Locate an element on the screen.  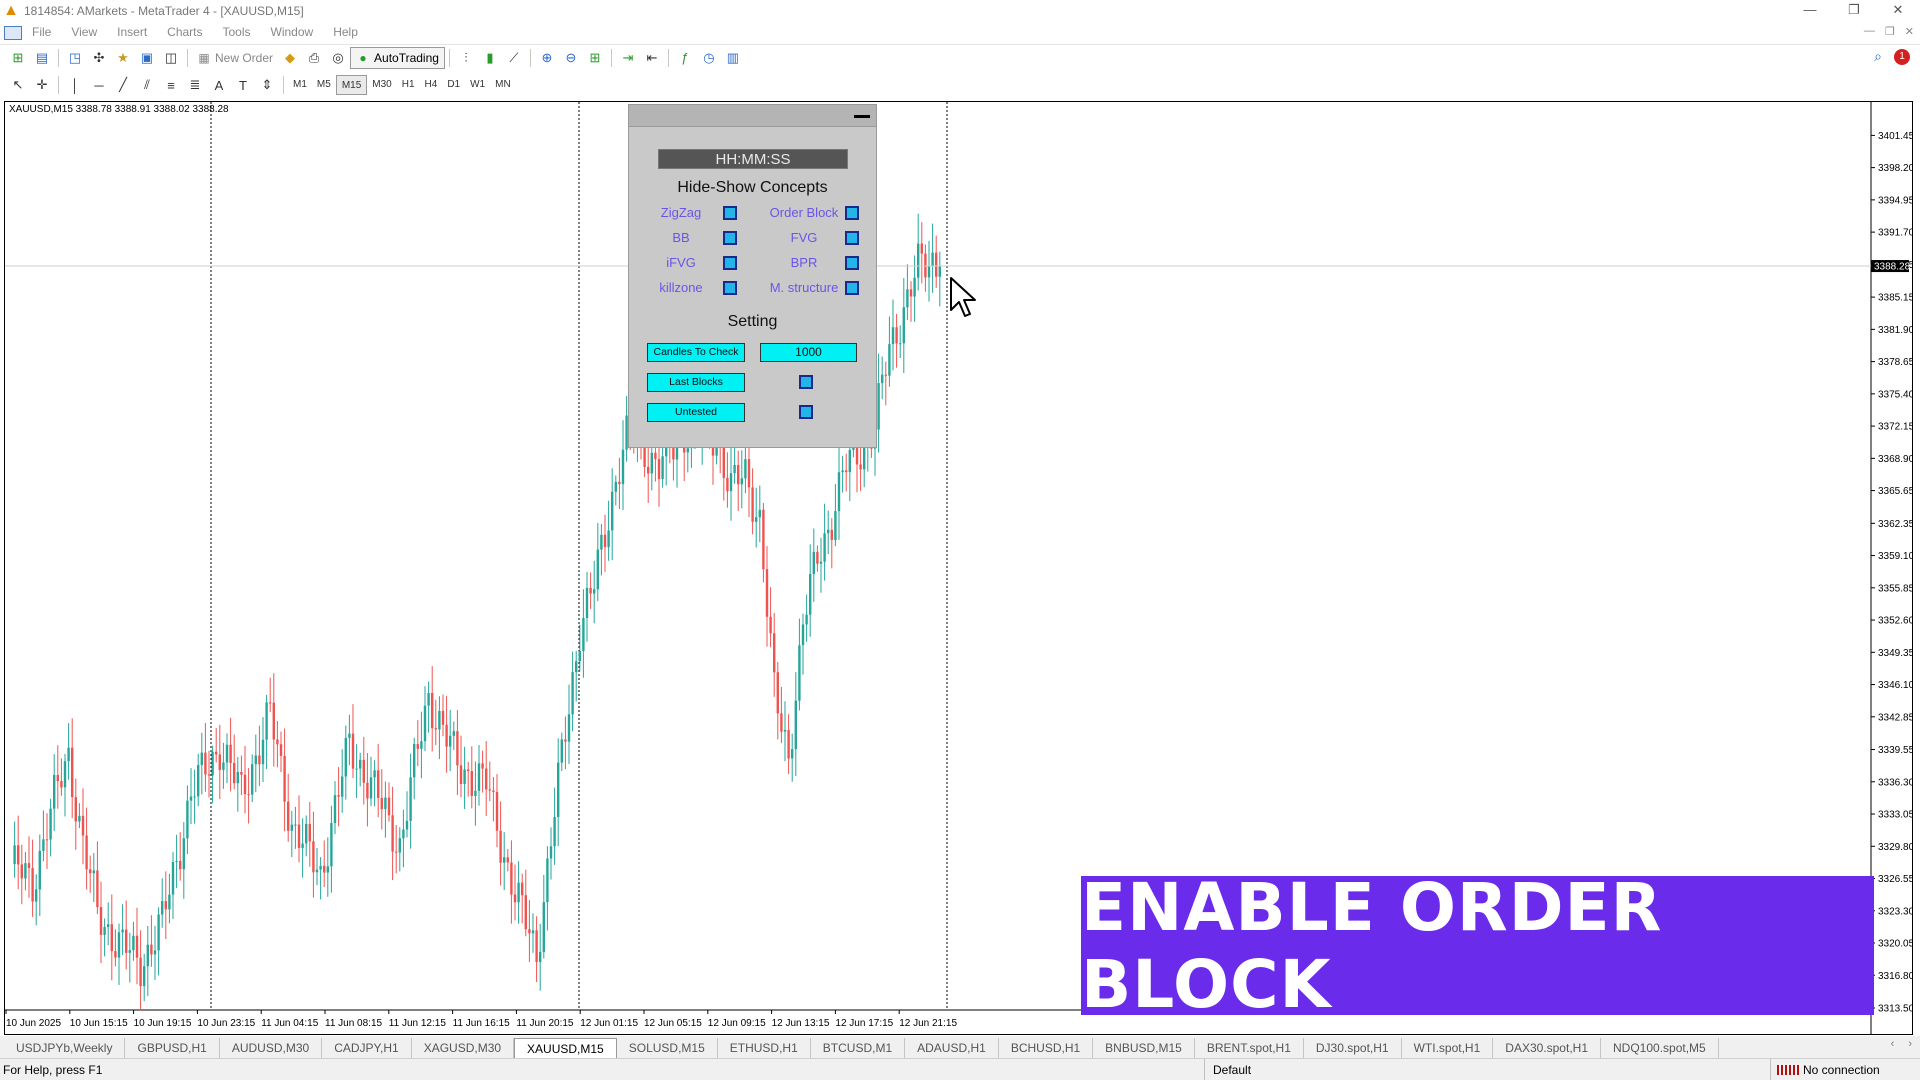
chart-tab: ETHUSD,H1 is located at coordinates (764, 1048).